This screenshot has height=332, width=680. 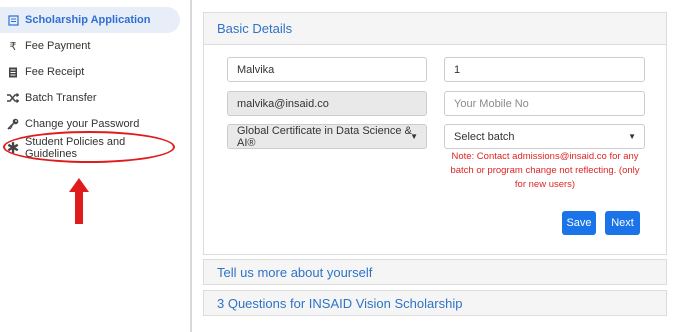 I want to click on sidebar-item-scholarship-application: Scholarship Application, so click(x=90, y=20).